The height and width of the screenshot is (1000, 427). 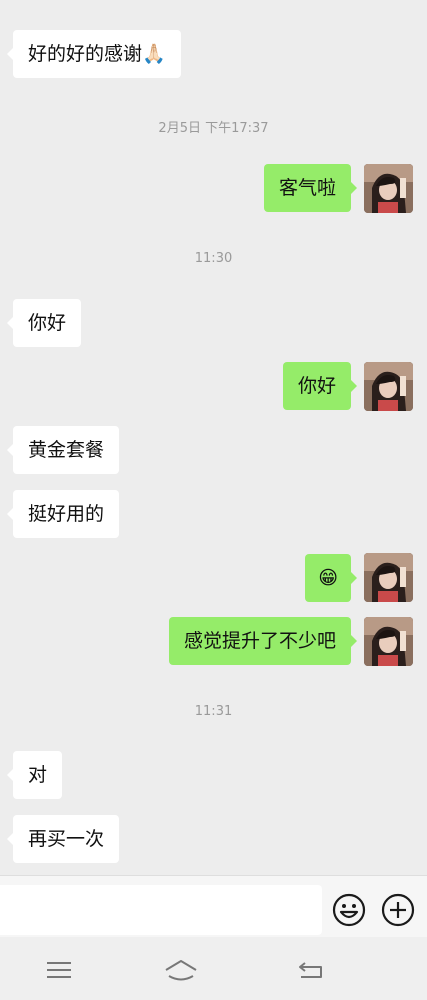 What do you see at coordinates (213, 968) in the screenshot?
I see `system-nav-bar` at bounding box center [213, 968].